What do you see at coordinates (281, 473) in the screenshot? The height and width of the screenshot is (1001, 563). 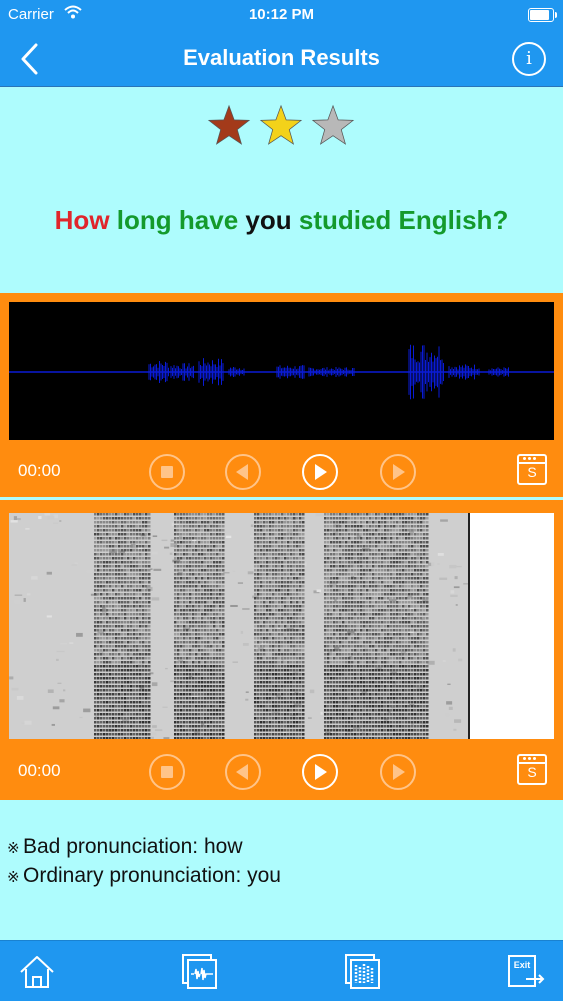 I see `waveform-controls: 00:00 S` at bounding box center [281, 473].